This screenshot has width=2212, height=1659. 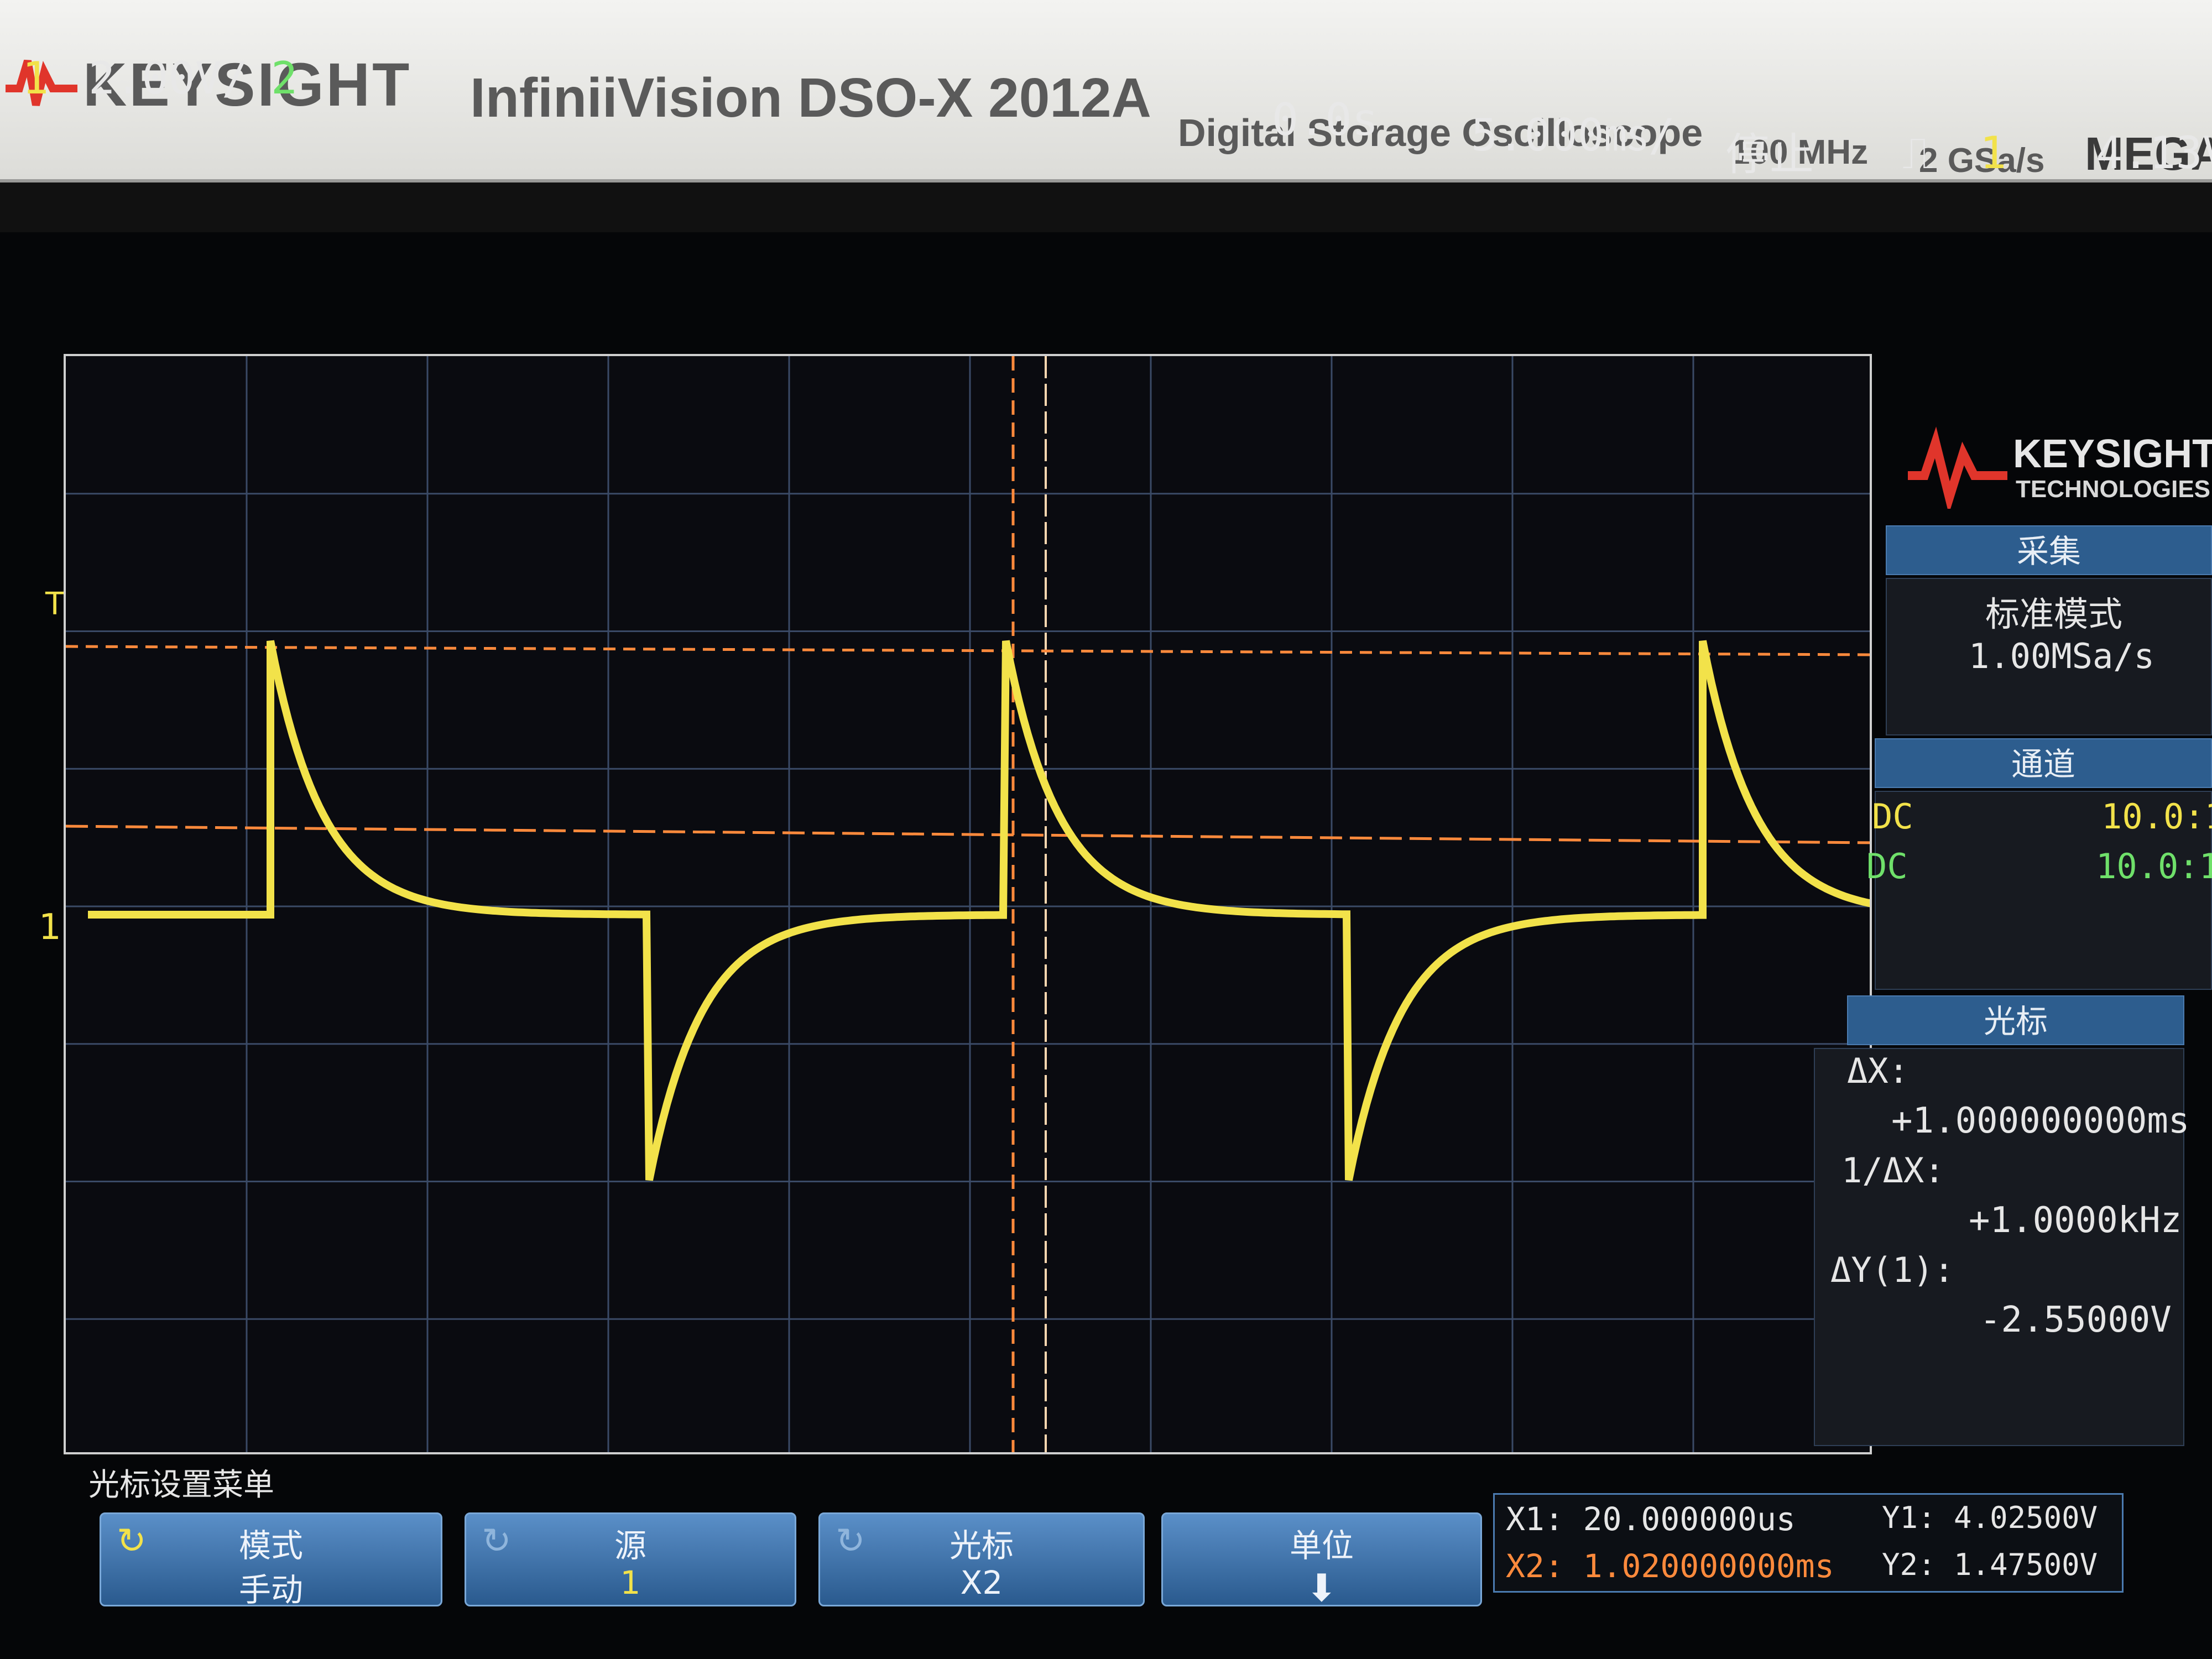 What do you see at coordinates (1993, 153) in the screenshot?
I see `trigger-source: 1` at bounding box center [1993, 153].